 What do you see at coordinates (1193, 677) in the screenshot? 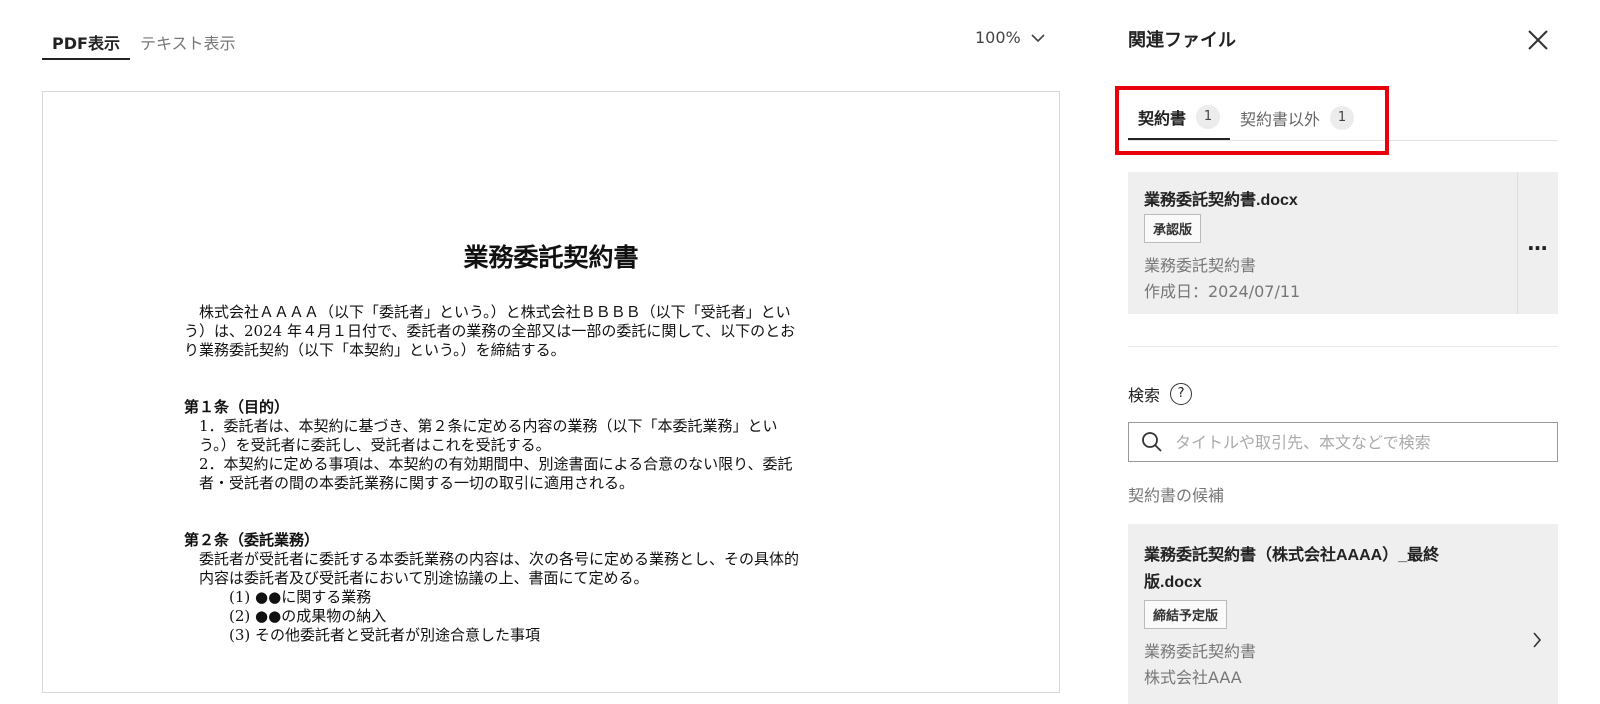
I see `partner-name: 株式会社AAA` at bounding box center [1193, 677].